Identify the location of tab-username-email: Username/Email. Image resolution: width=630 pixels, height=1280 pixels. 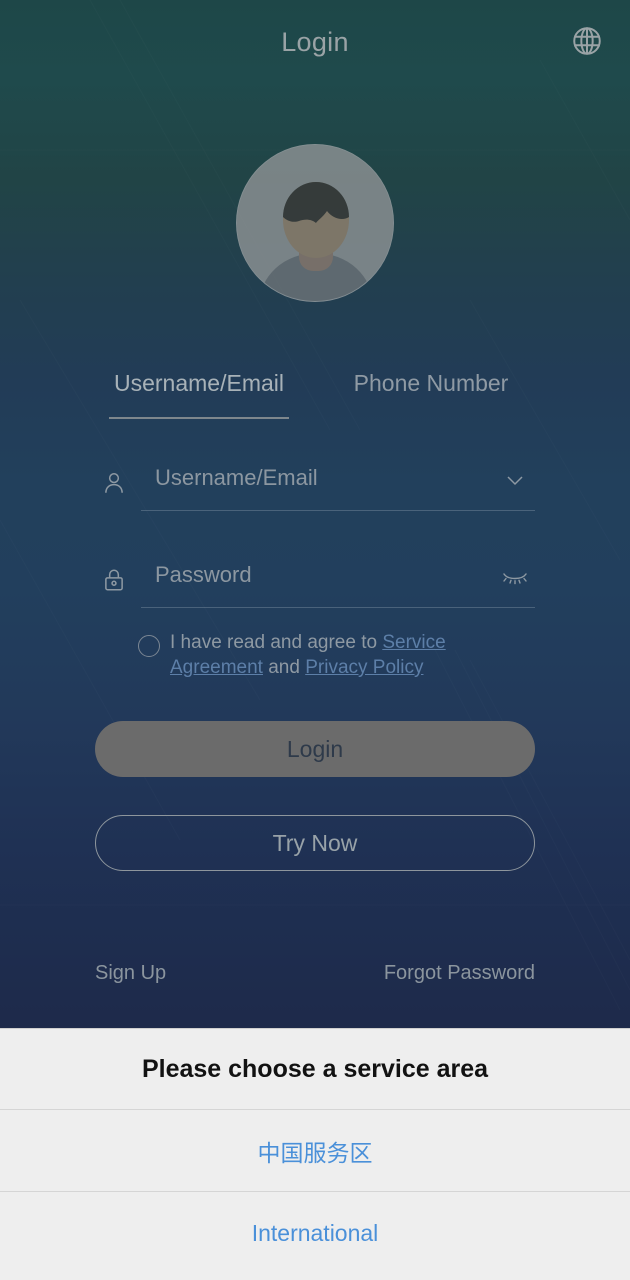
(199, 394).